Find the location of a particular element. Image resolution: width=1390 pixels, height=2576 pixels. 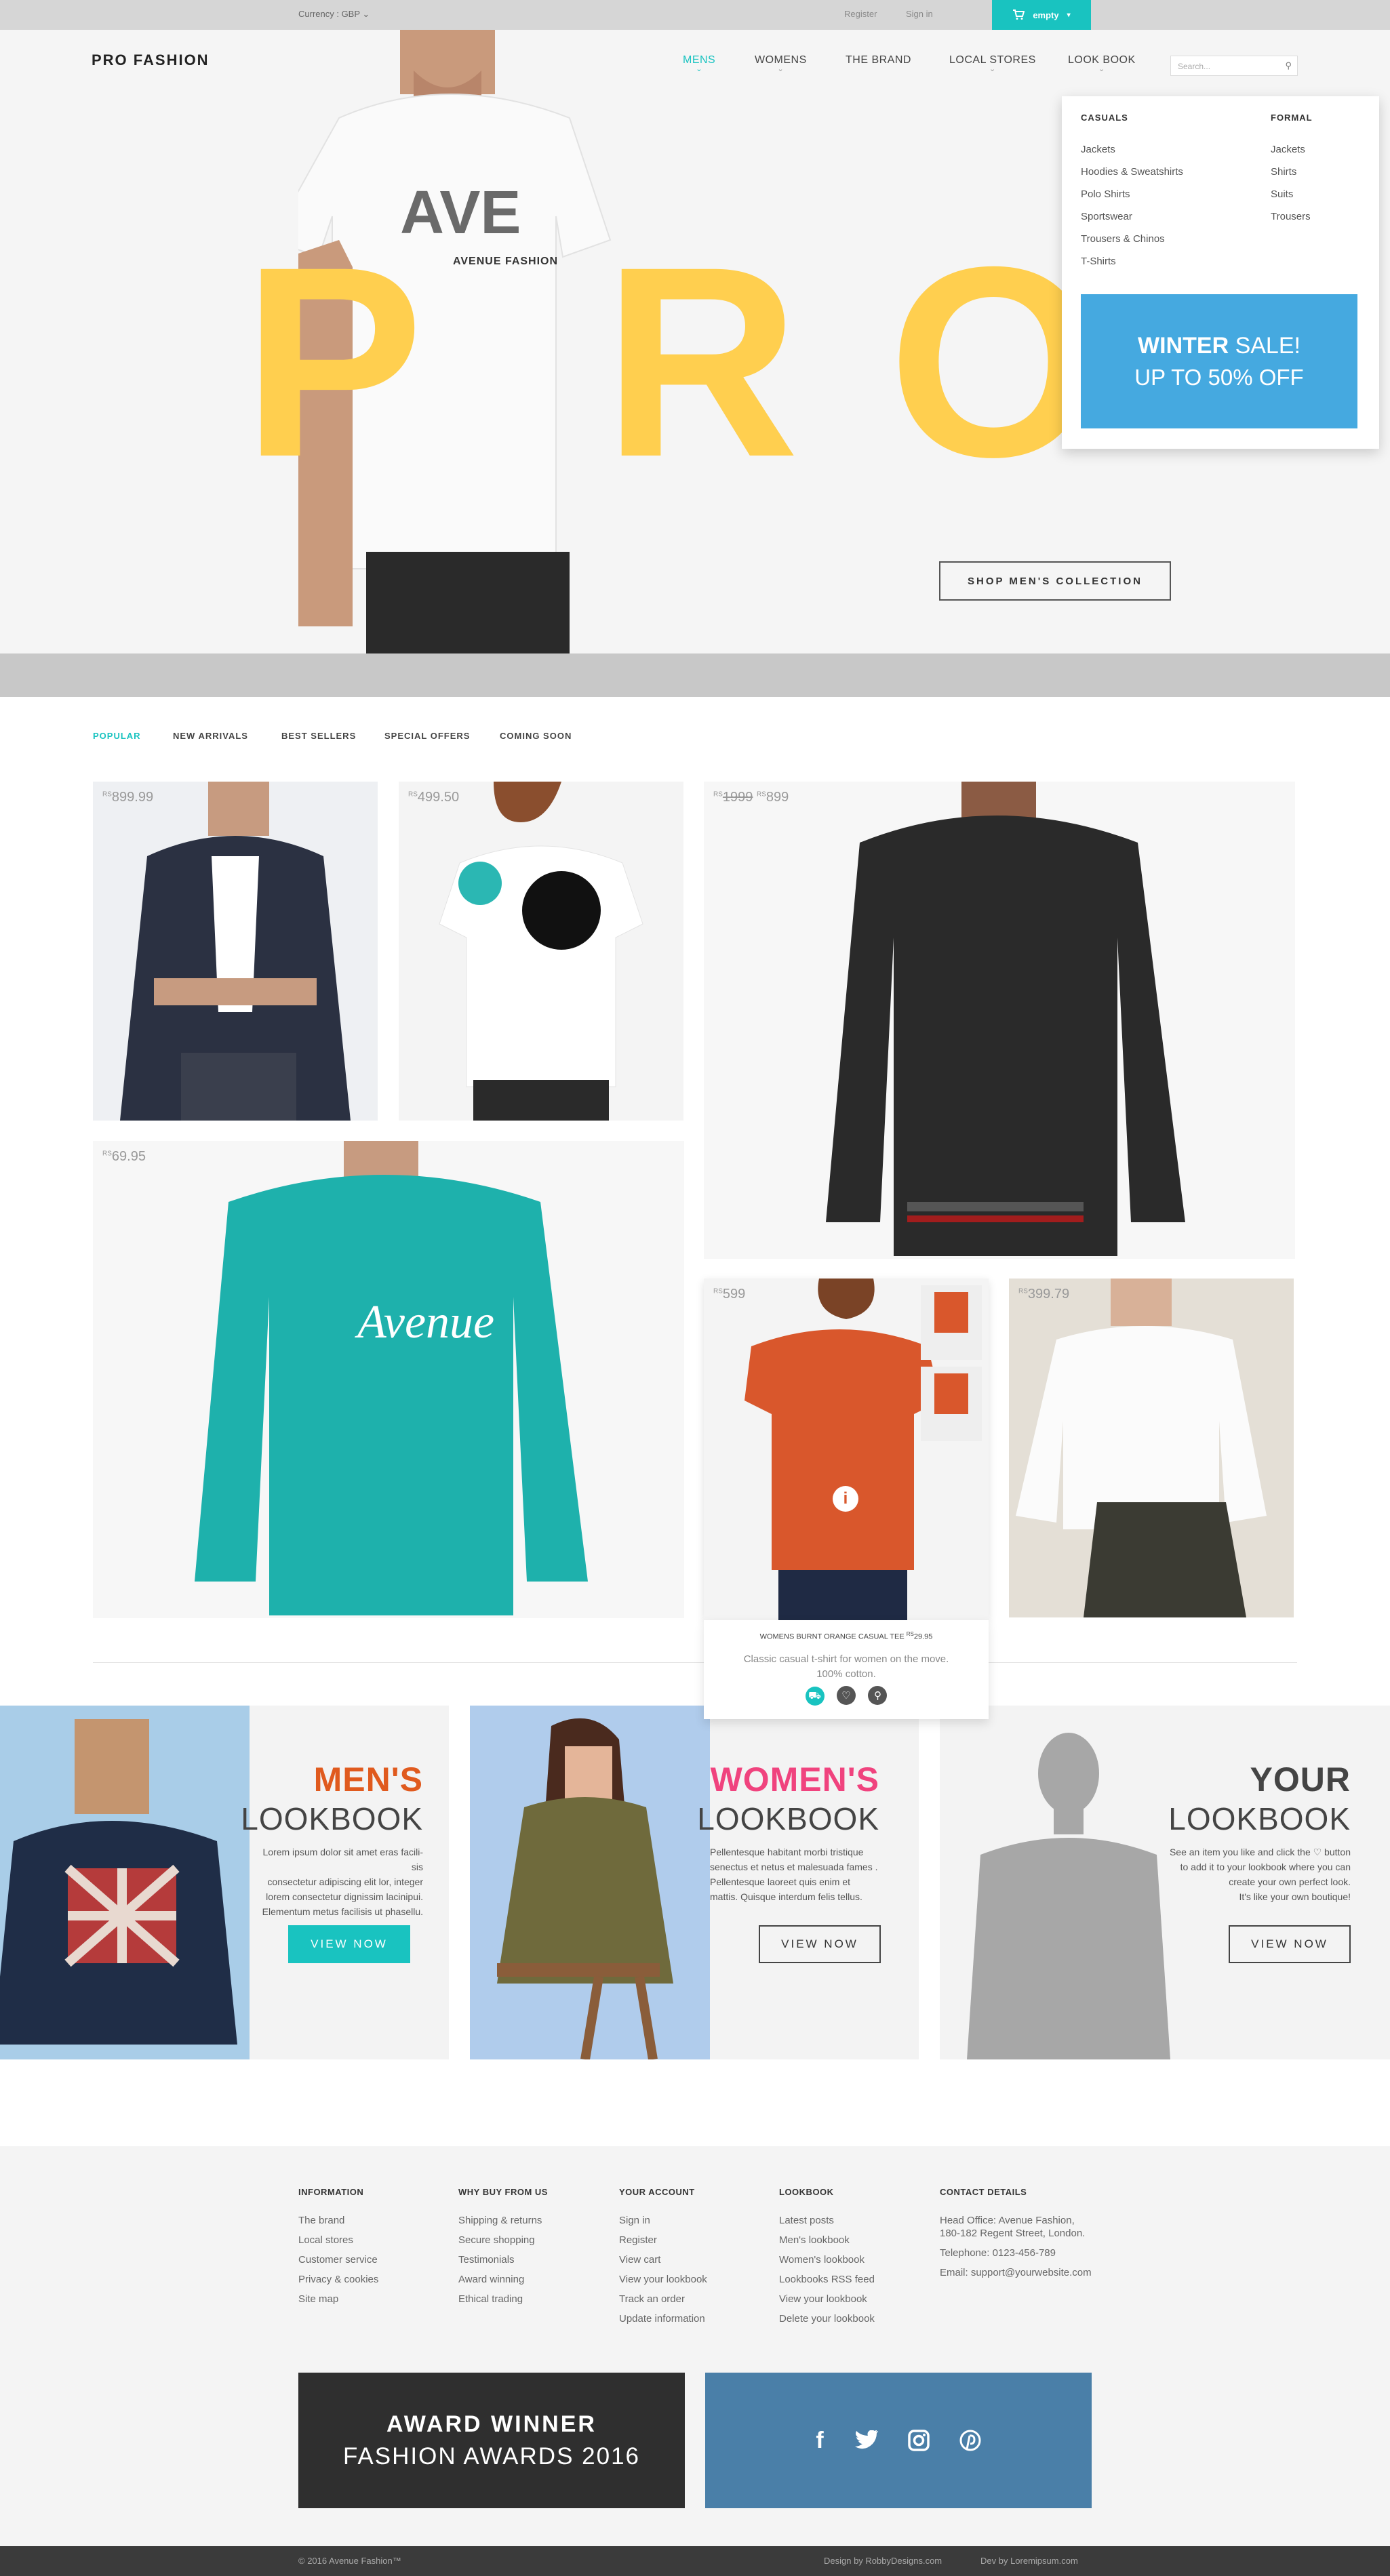

footer-link: Lookbooks RSS feed is located at coordinates (827, 2279).